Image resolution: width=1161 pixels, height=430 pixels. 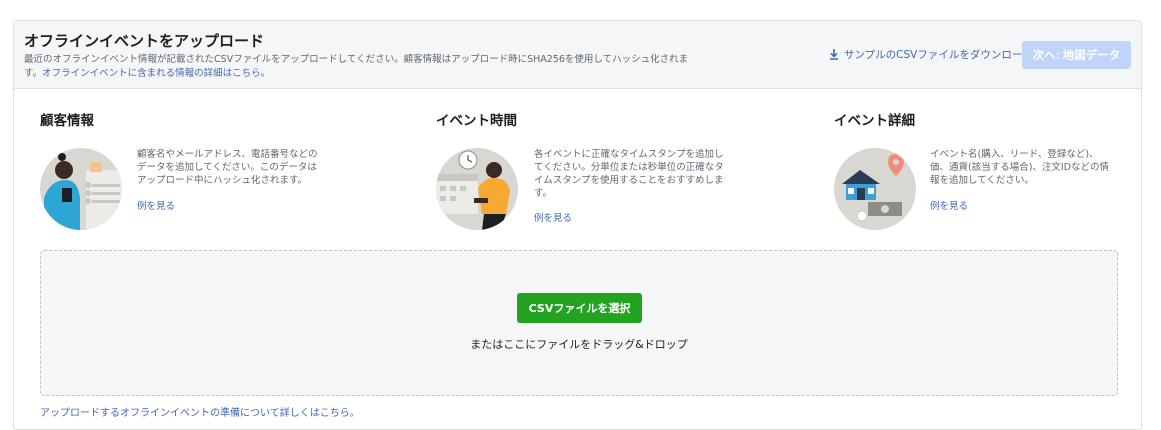 What do you see at coordinates (144, 41) in the screenshot?
I see `page-title: オフラインイベントをアップロード` at bounding box center [144, 41].